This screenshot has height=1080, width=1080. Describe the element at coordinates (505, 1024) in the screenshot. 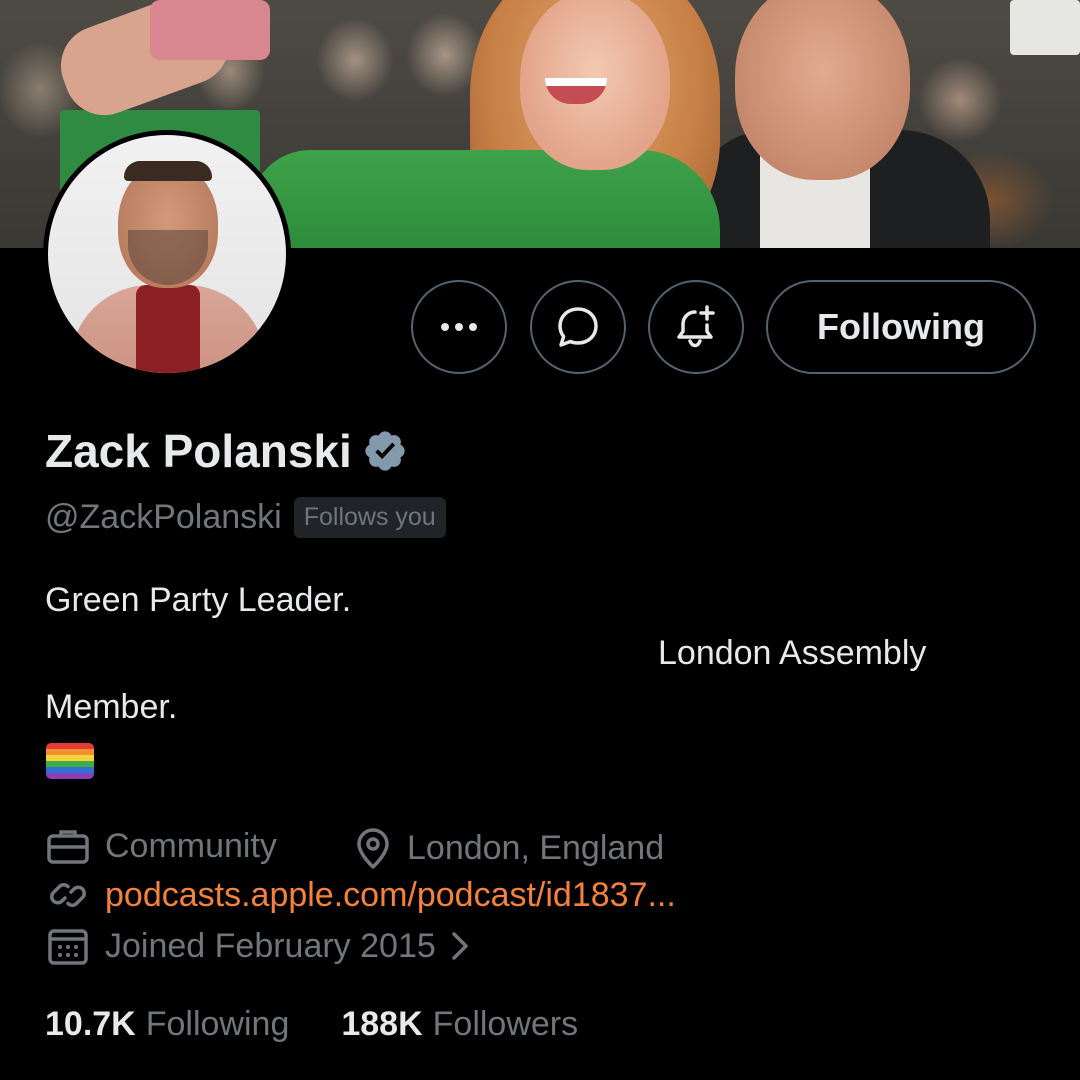

I see `followers-label: Followers` at that location.